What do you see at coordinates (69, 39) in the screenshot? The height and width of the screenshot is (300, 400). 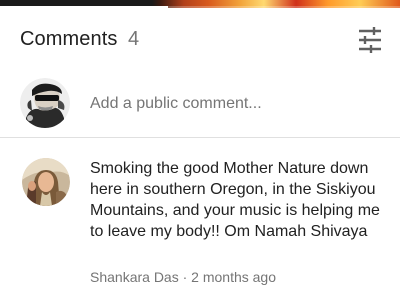 I see `comments-title: Comments` at bounding box center [69, 39].